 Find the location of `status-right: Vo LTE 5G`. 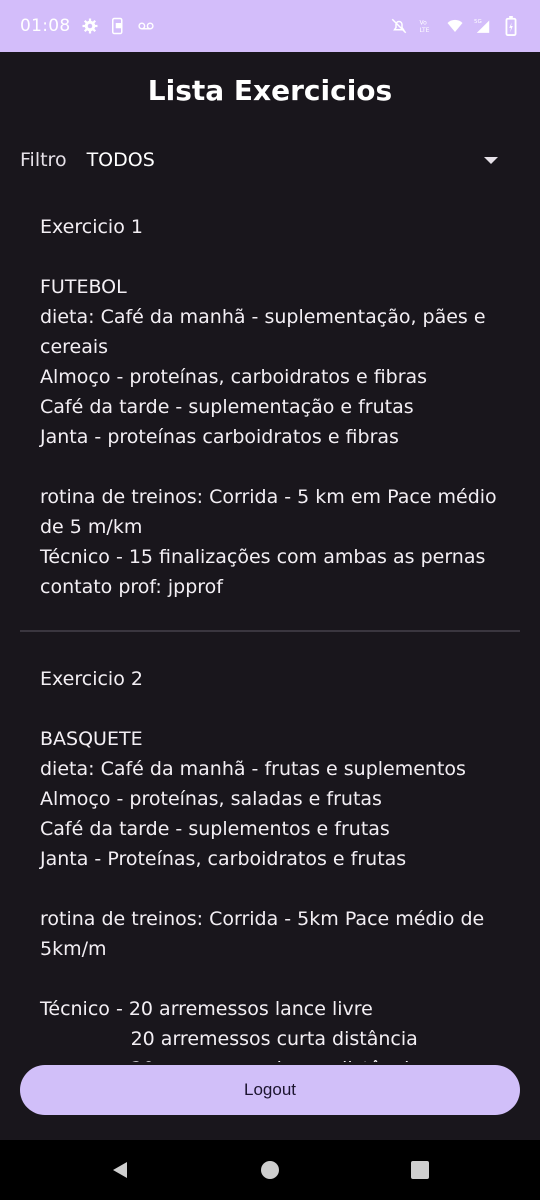

status-right: Vo LTE 5G is located at coordinates (455, 26).